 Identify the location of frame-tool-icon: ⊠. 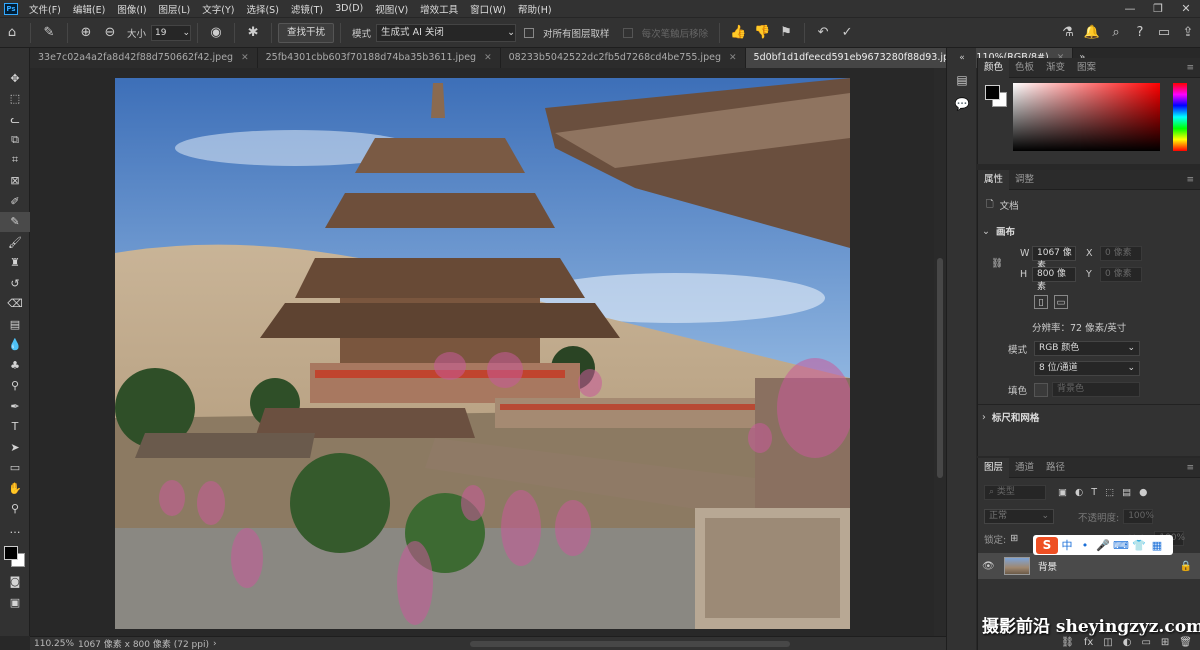
(15, 181).